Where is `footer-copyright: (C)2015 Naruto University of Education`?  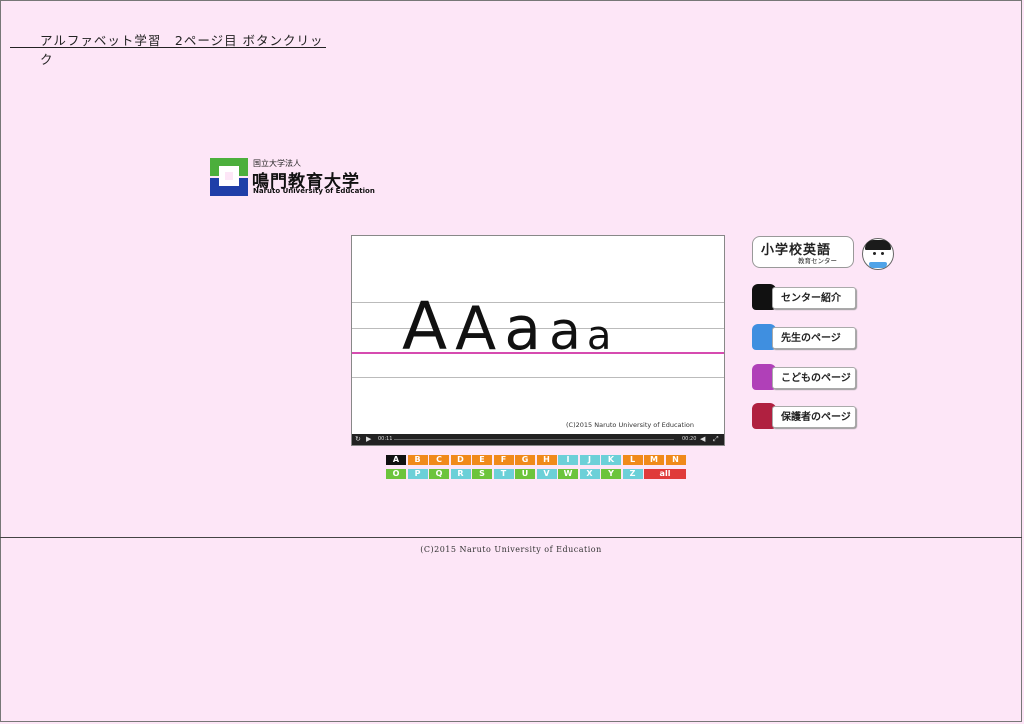 footer-copyright: (C)2015 Naruto University of Education is located at coordinates (511, 549).